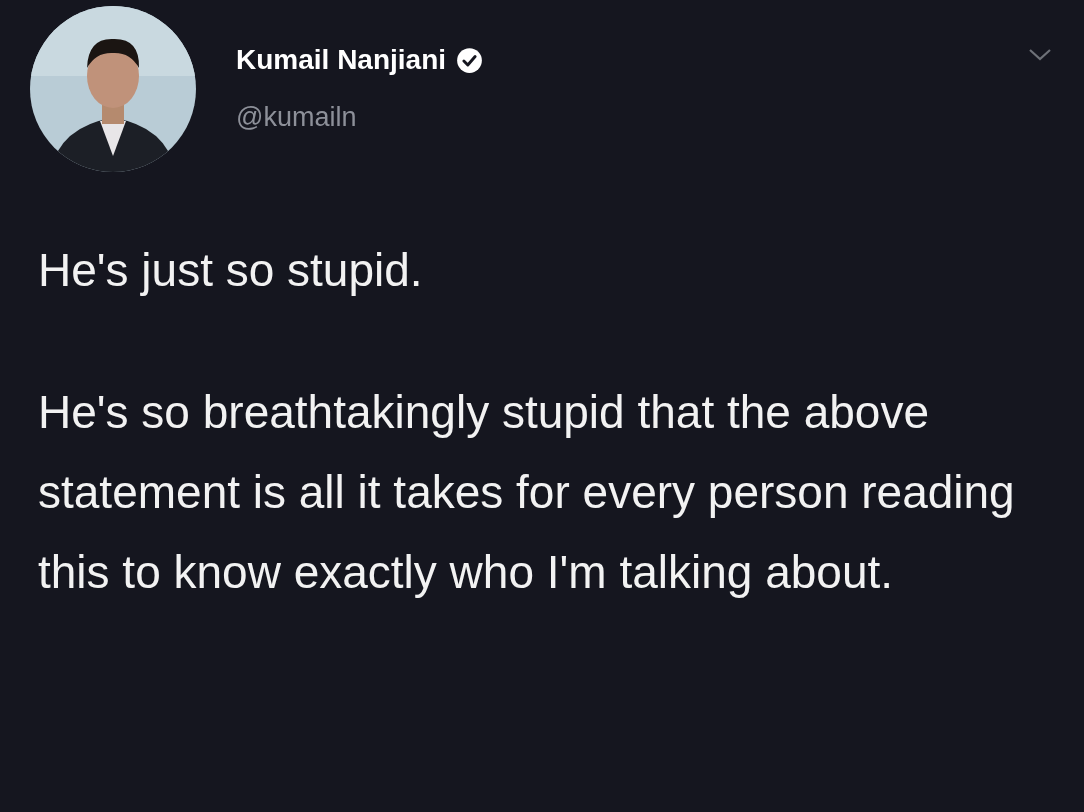 This screenshot has height=812, width=1084. I want to click on author-name: Kumail Nanjiani, so click(341, 60).